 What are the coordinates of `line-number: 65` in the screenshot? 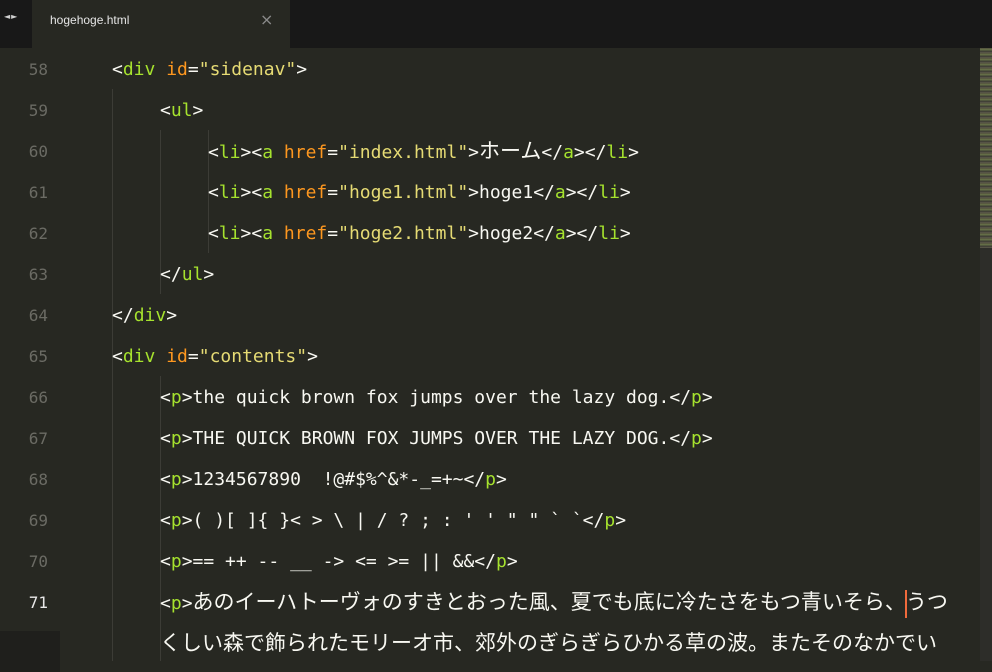 It's located at (38, 356).